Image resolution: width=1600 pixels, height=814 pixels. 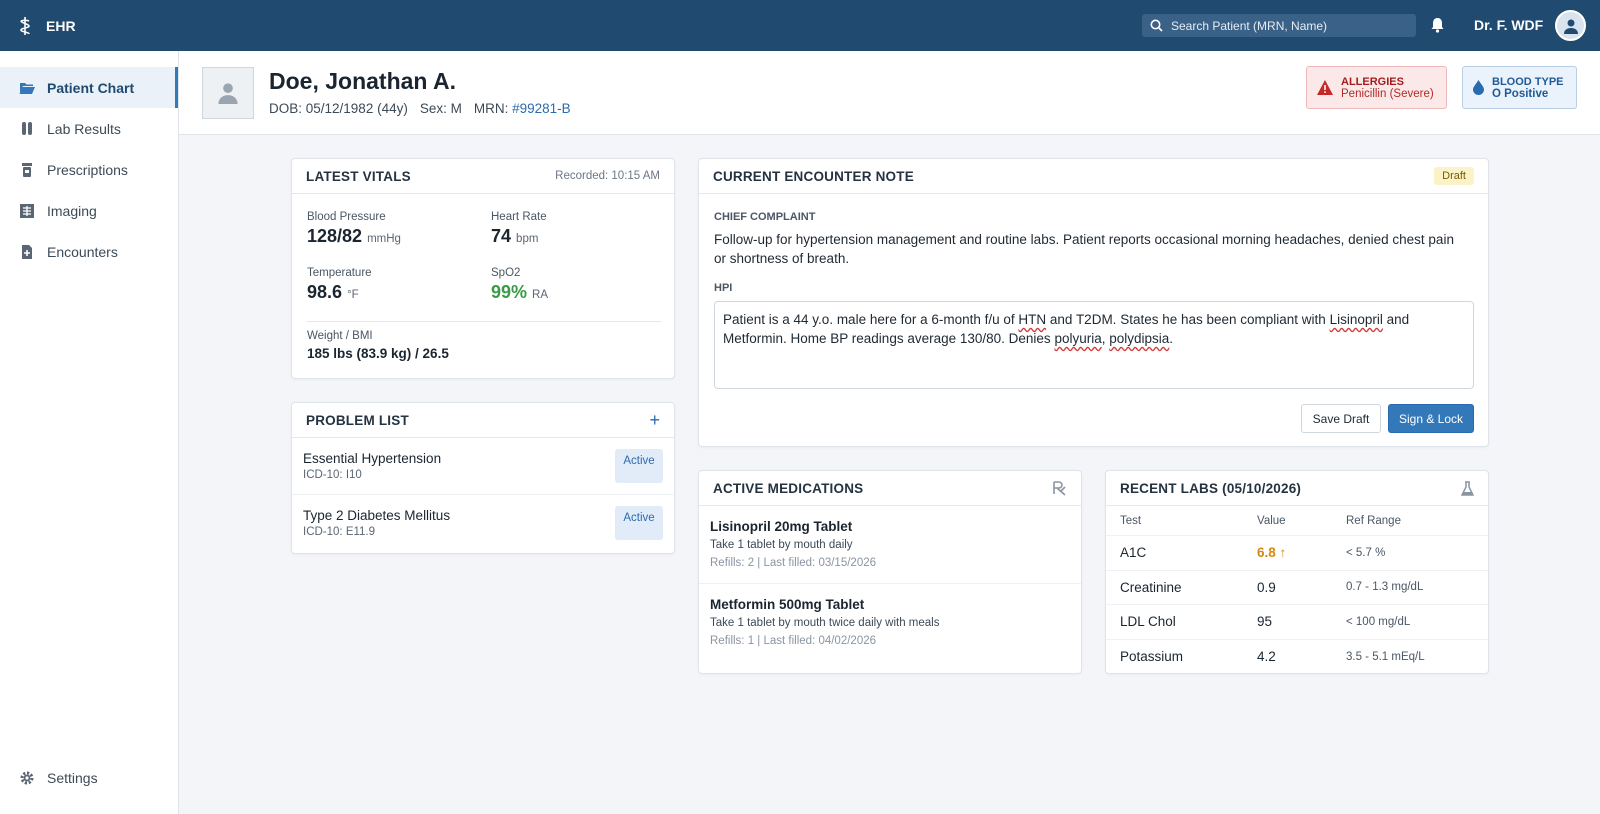 What do you see at coordinates (1297, 657) in the screenshot?
I see `table-row: Potassium 4.2 3.5 - 5.1 mEq/L` at bounding box center [1297, 657].